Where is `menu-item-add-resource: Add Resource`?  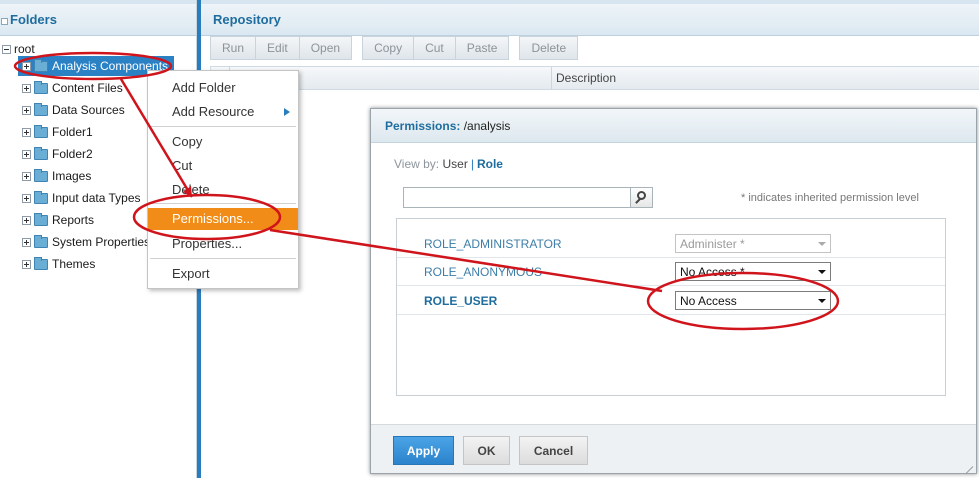 menu-item-add-resource: Add Resource is located at coordinates (223, 112).